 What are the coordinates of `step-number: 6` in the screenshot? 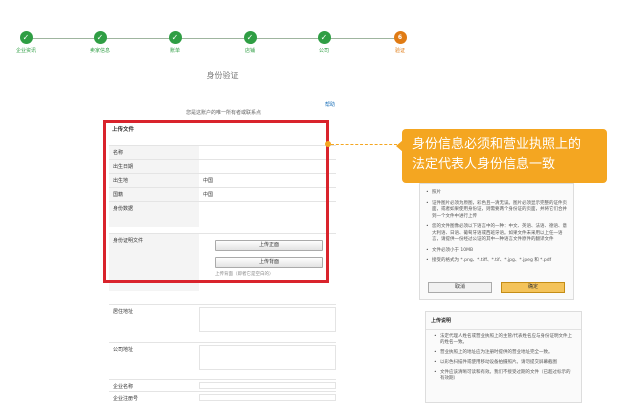 It's located at (400, 37).